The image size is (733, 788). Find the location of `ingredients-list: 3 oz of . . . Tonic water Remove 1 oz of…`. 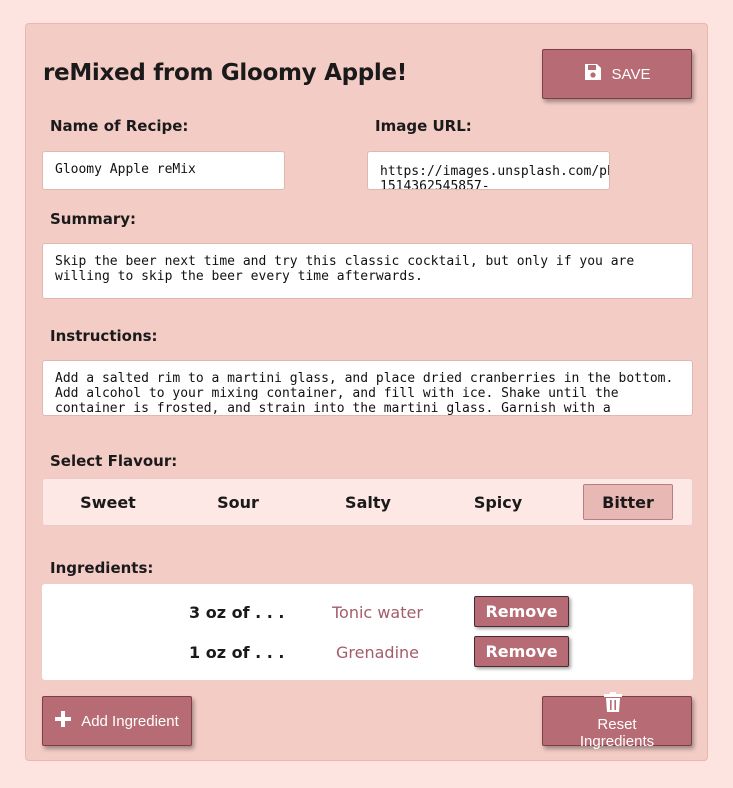

ingredients-list: 3 oz of . . . Tonic water Remove 1 oz of… is located at coordinates (367, 632).